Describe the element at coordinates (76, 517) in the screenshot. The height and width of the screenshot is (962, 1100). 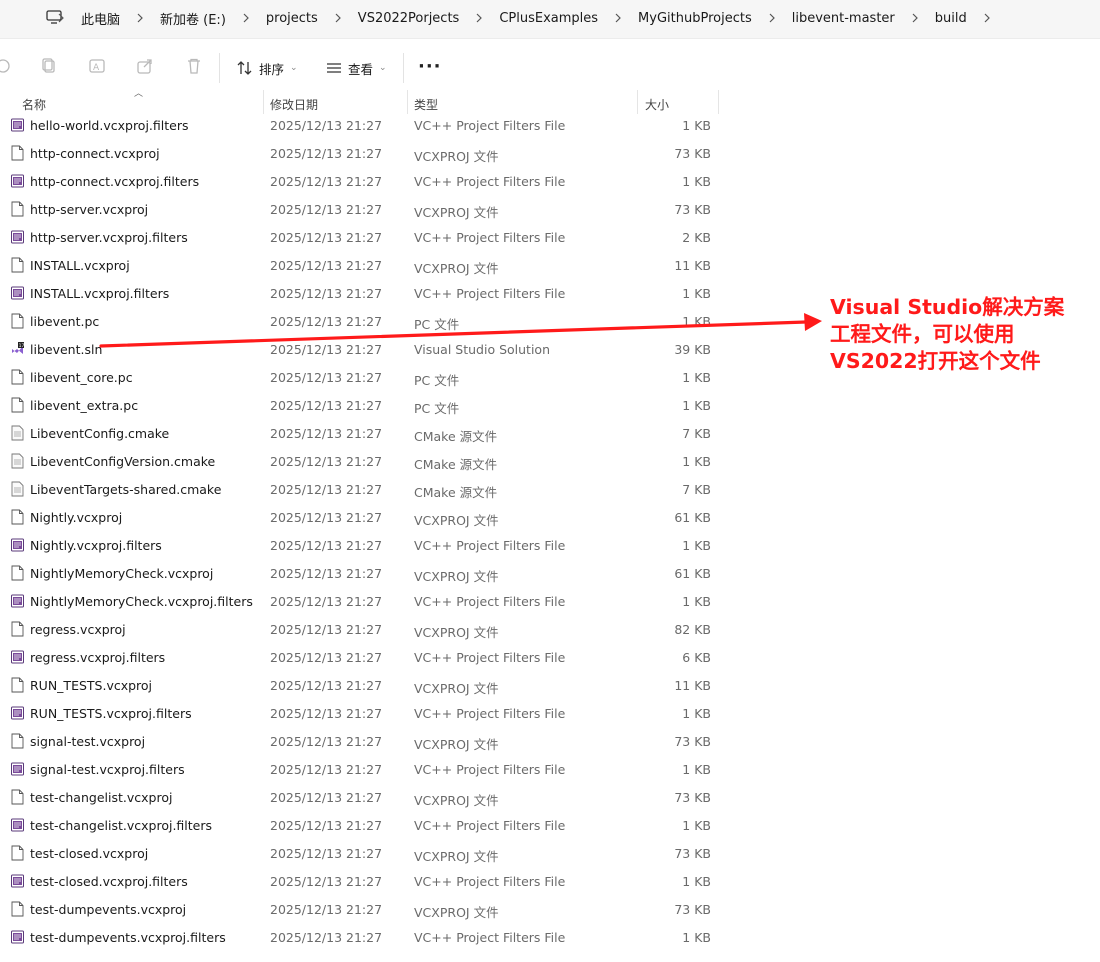
I see `file-name: Nightly.vcxproj` at that location.